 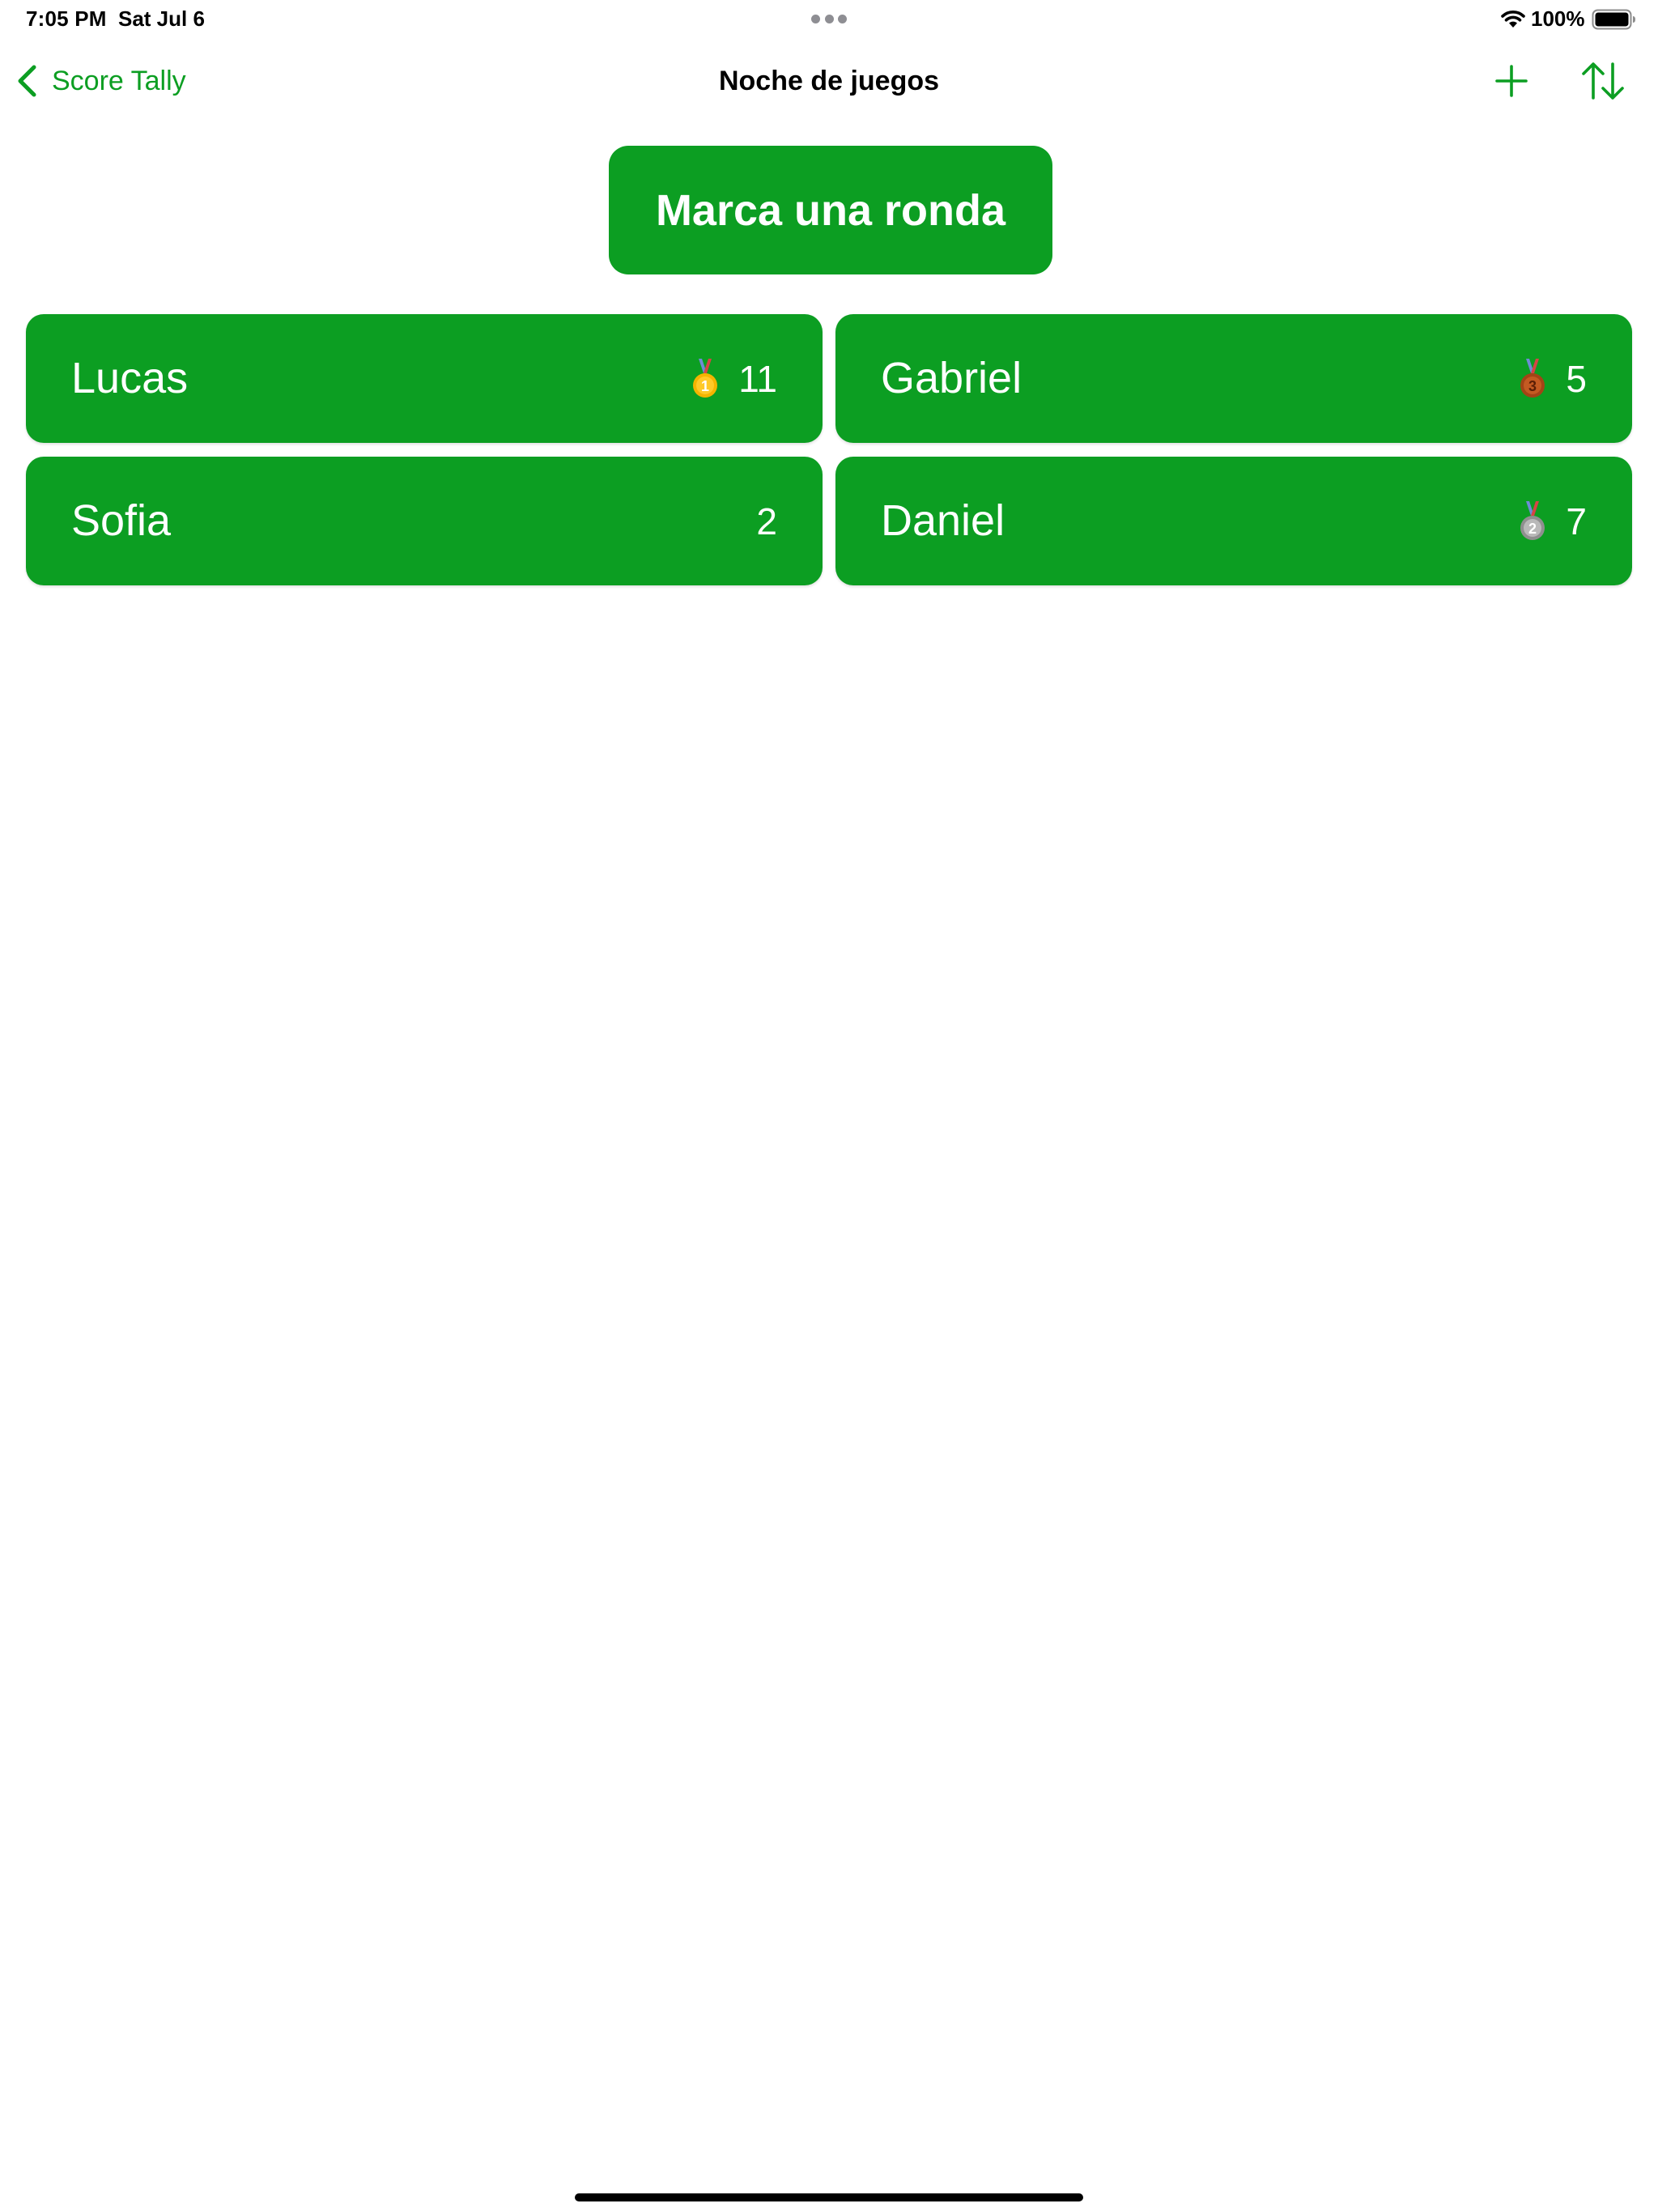 I want to click on battery-percentage: 100%, so click(x=1558, y=19).